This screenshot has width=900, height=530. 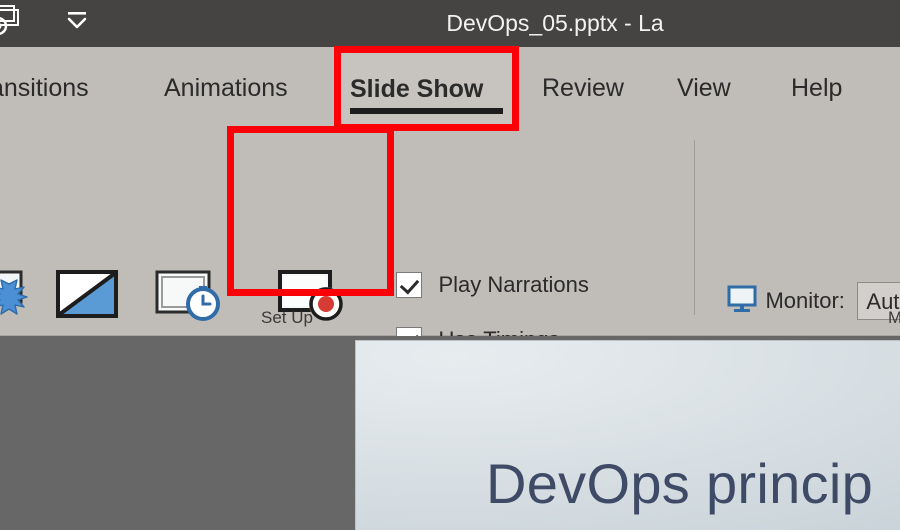 I want to click on tab-slide-show: Slide Show, so click(x=426, y=88).